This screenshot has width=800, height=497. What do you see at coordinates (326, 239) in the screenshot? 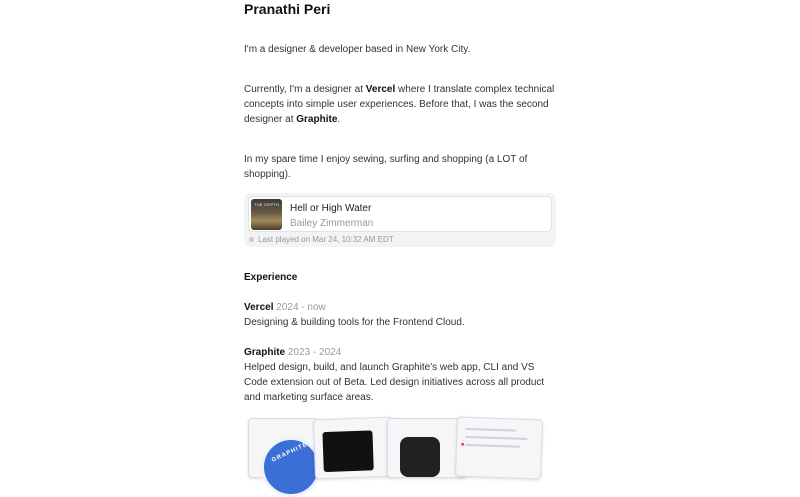
I see `last-played-text: Last played on Mar 24, 10:32 AM EDT` at bounding box center [326, 239].